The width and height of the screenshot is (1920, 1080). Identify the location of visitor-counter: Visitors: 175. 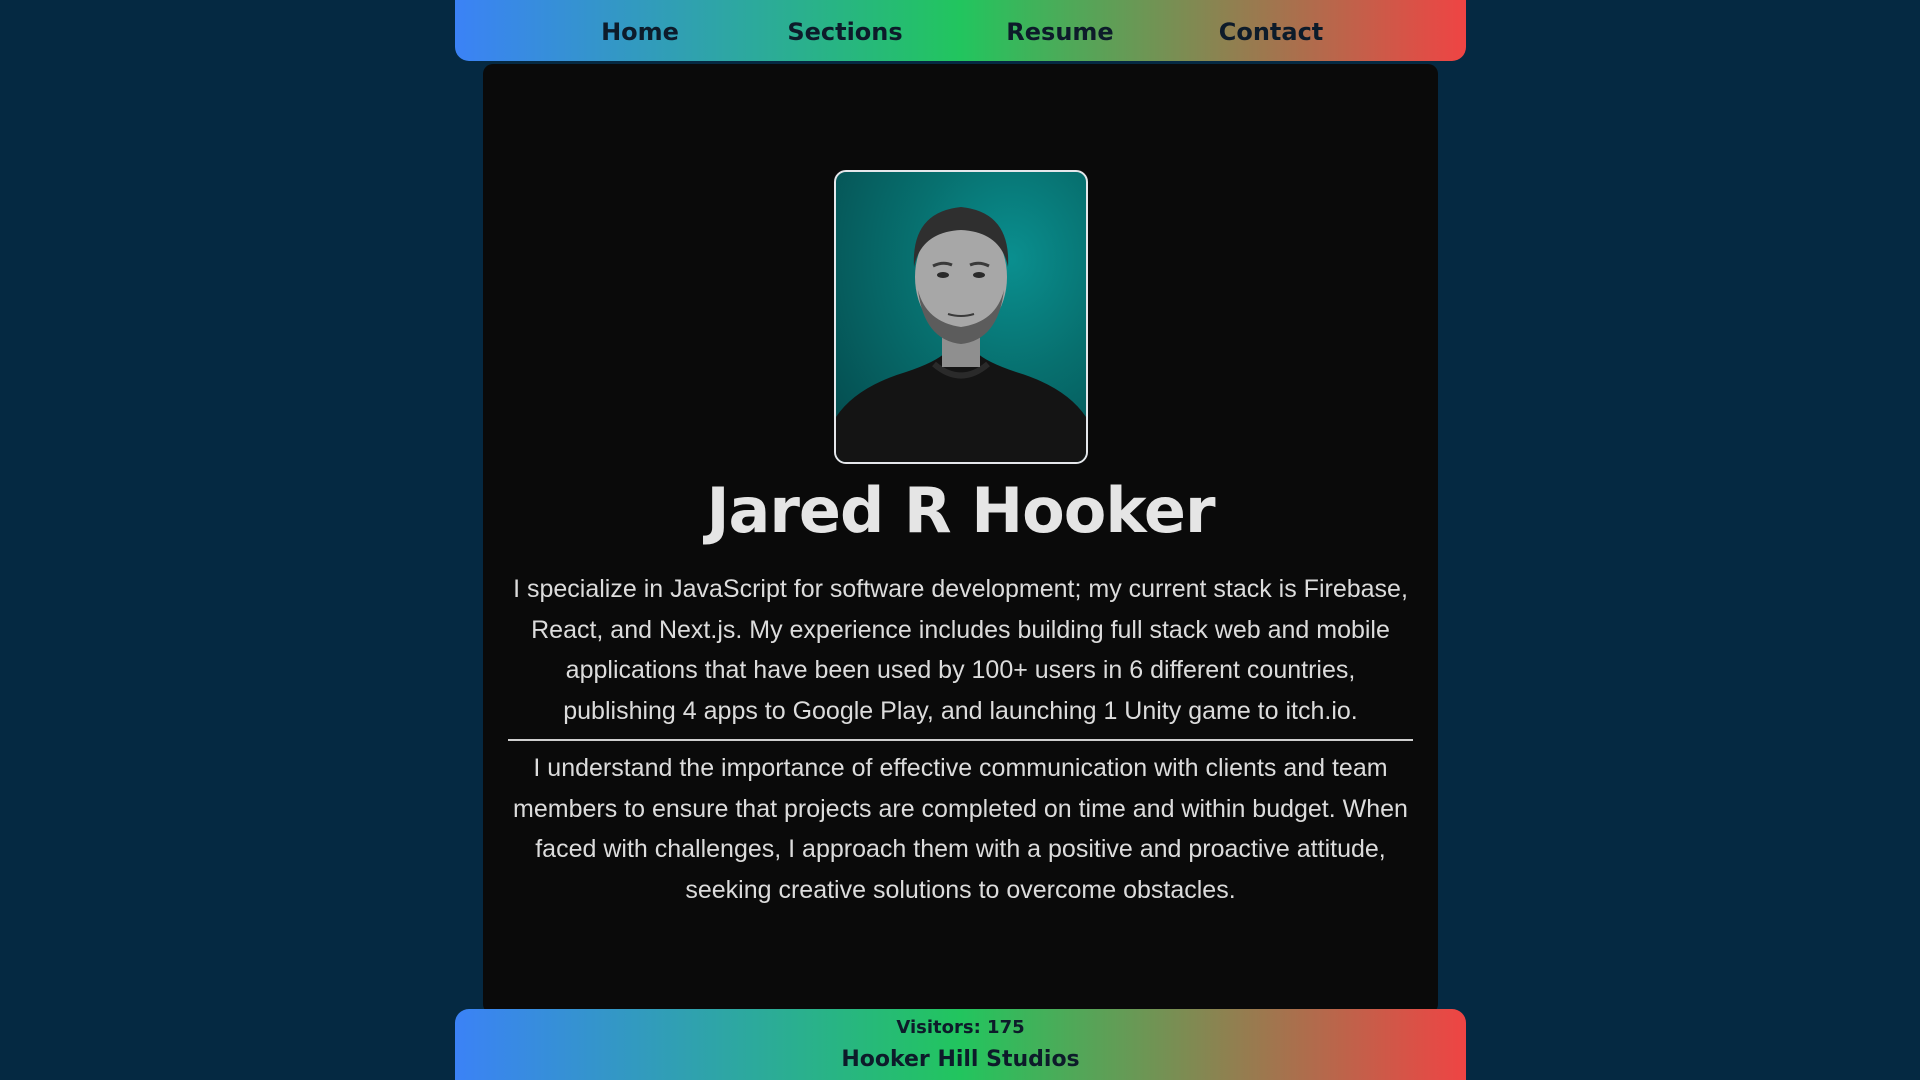
(960, 1027).